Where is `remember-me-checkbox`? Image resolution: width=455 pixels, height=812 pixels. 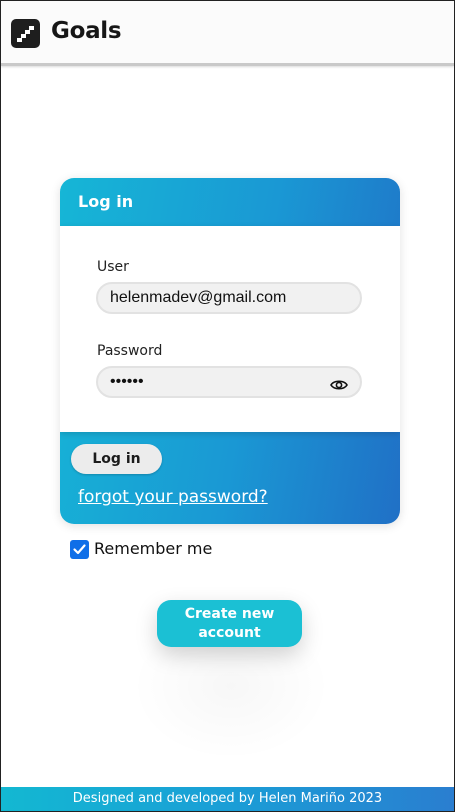 remember-me-checkbox is located at coordinates (79, 549).